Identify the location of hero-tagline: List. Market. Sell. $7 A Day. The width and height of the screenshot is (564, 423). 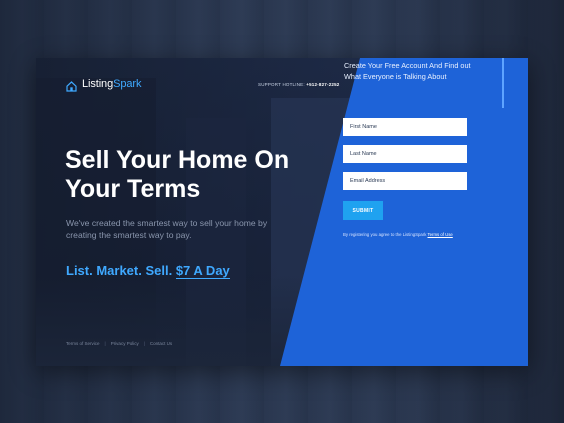
(148, 271).